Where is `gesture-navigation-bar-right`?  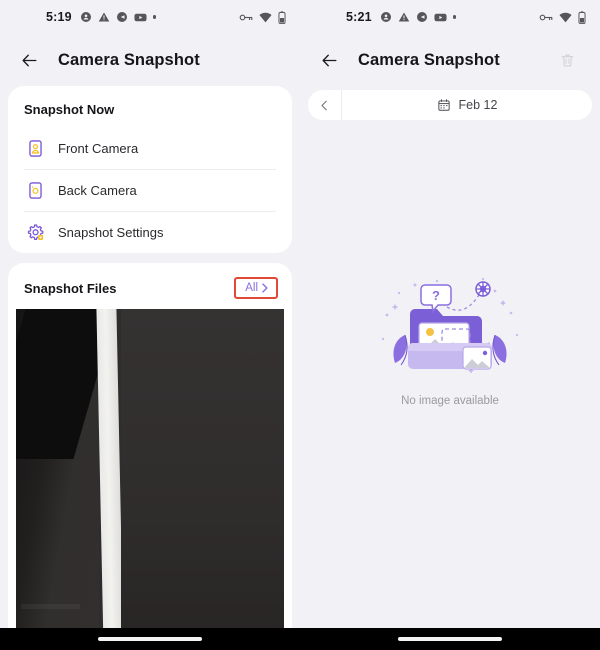
gesture-navigation-bar-right is located at coordinates (450, 639).